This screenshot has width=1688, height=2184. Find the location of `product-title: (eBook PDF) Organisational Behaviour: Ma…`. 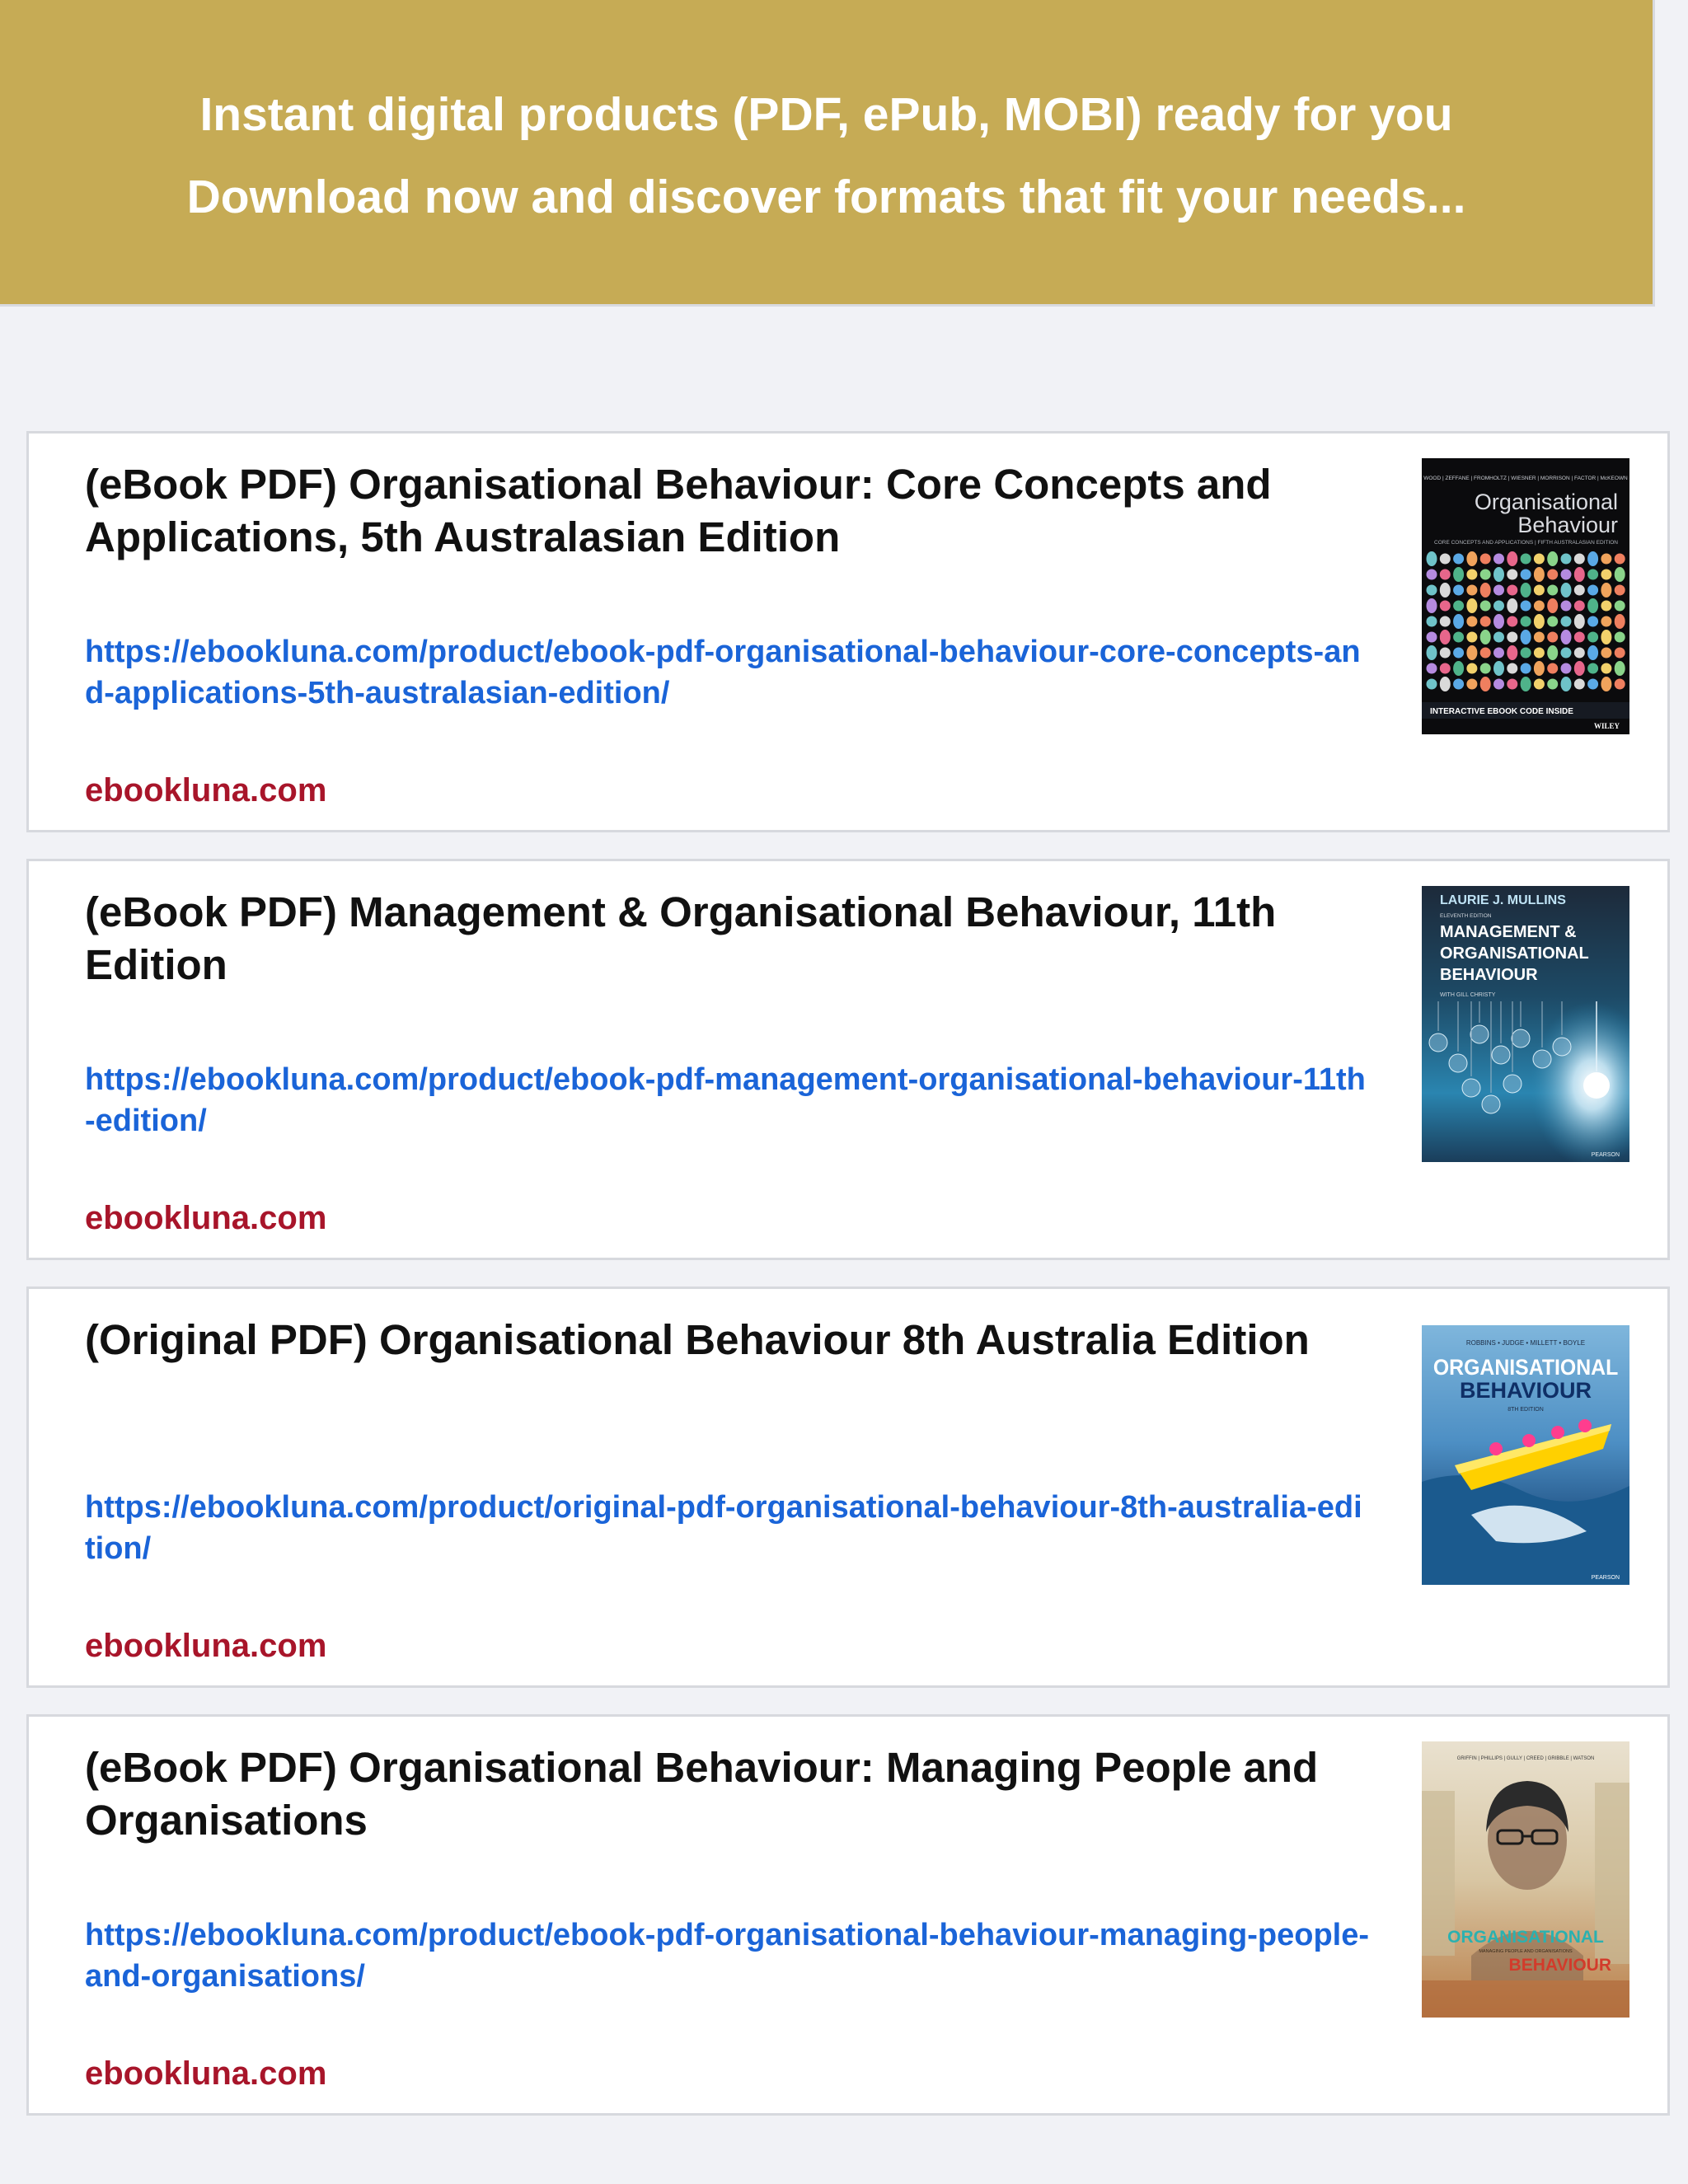

product-title: (eBook PDF) Organisational Behaviour: Ma… is located at coordinates (702, 1794).